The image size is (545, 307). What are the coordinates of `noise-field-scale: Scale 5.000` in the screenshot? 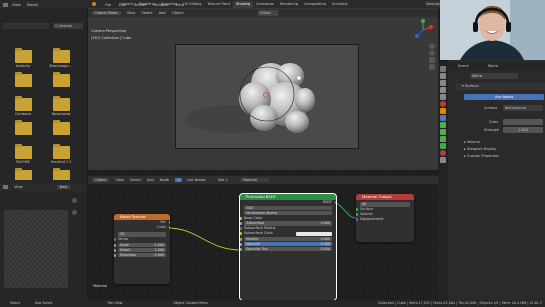 It's located at (140, 244).